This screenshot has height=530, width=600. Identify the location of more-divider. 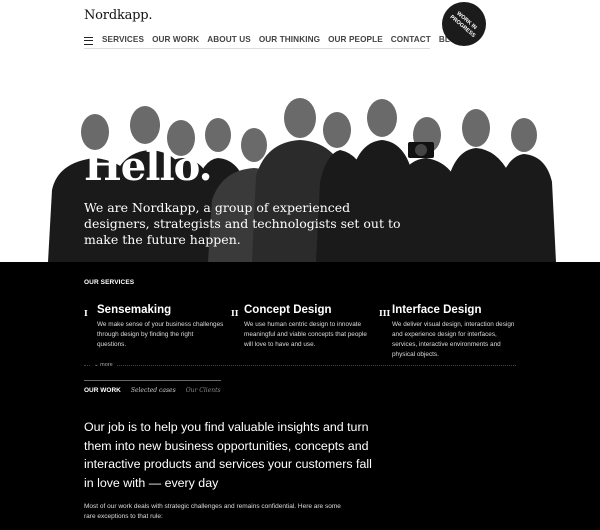
(300, 365).